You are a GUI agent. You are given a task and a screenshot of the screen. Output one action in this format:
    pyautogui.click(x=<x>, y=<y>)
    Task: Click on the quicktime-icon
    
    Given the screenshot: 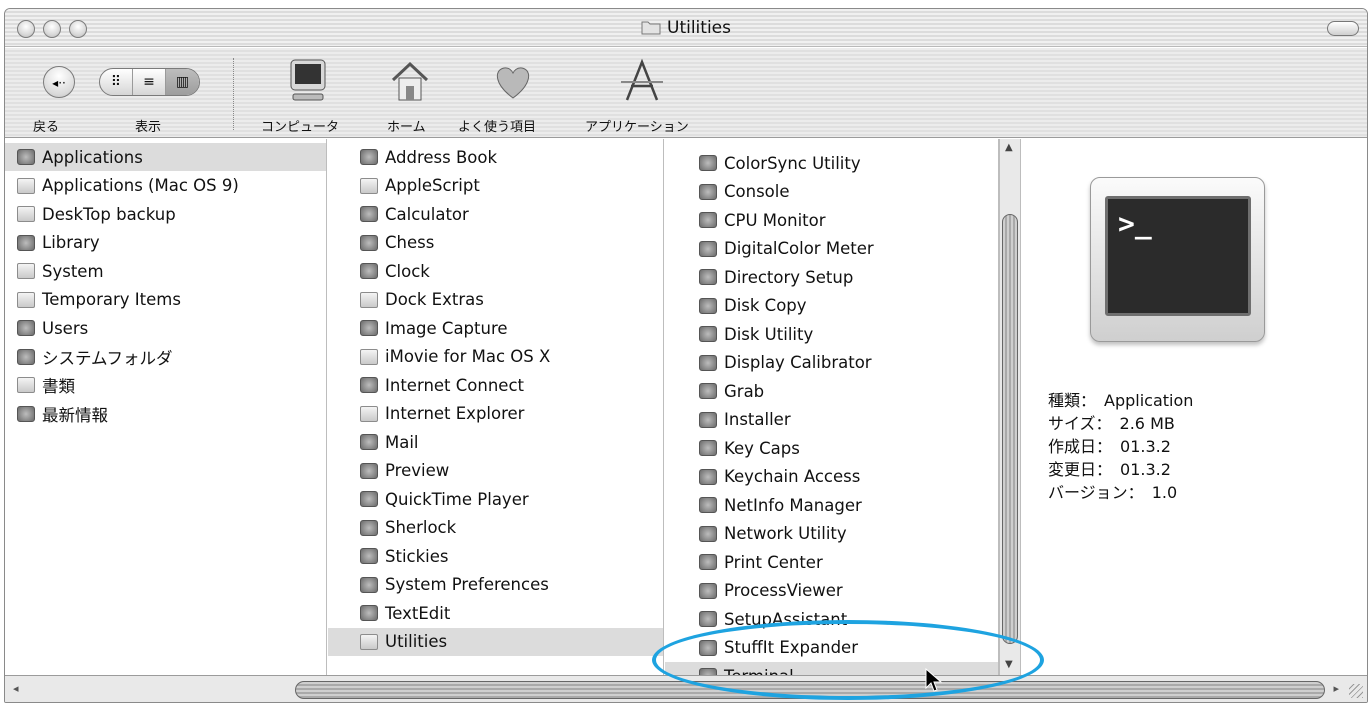 What is the action you would take?
    pyautogui.click(x=369, y=499)
    